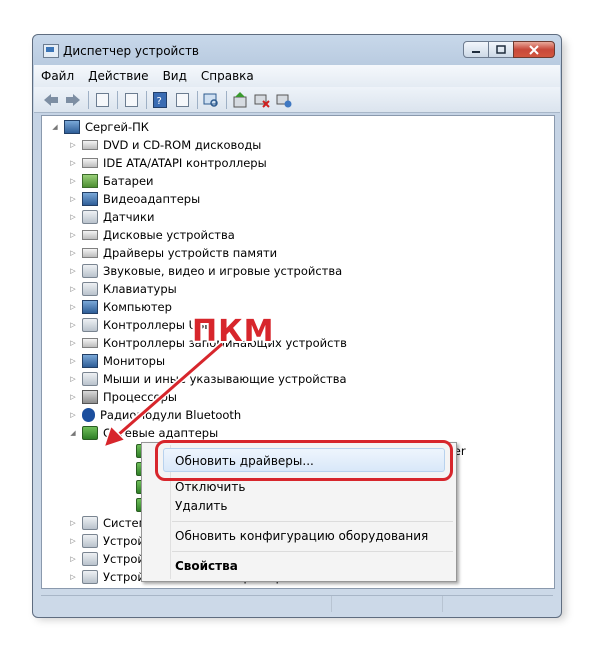 The width and height of the screenshot is (596, 652). What do you see at coordinates (163, 395) in the screenshot?
I see `annotation-arrow` at bounding box center [163, 395].